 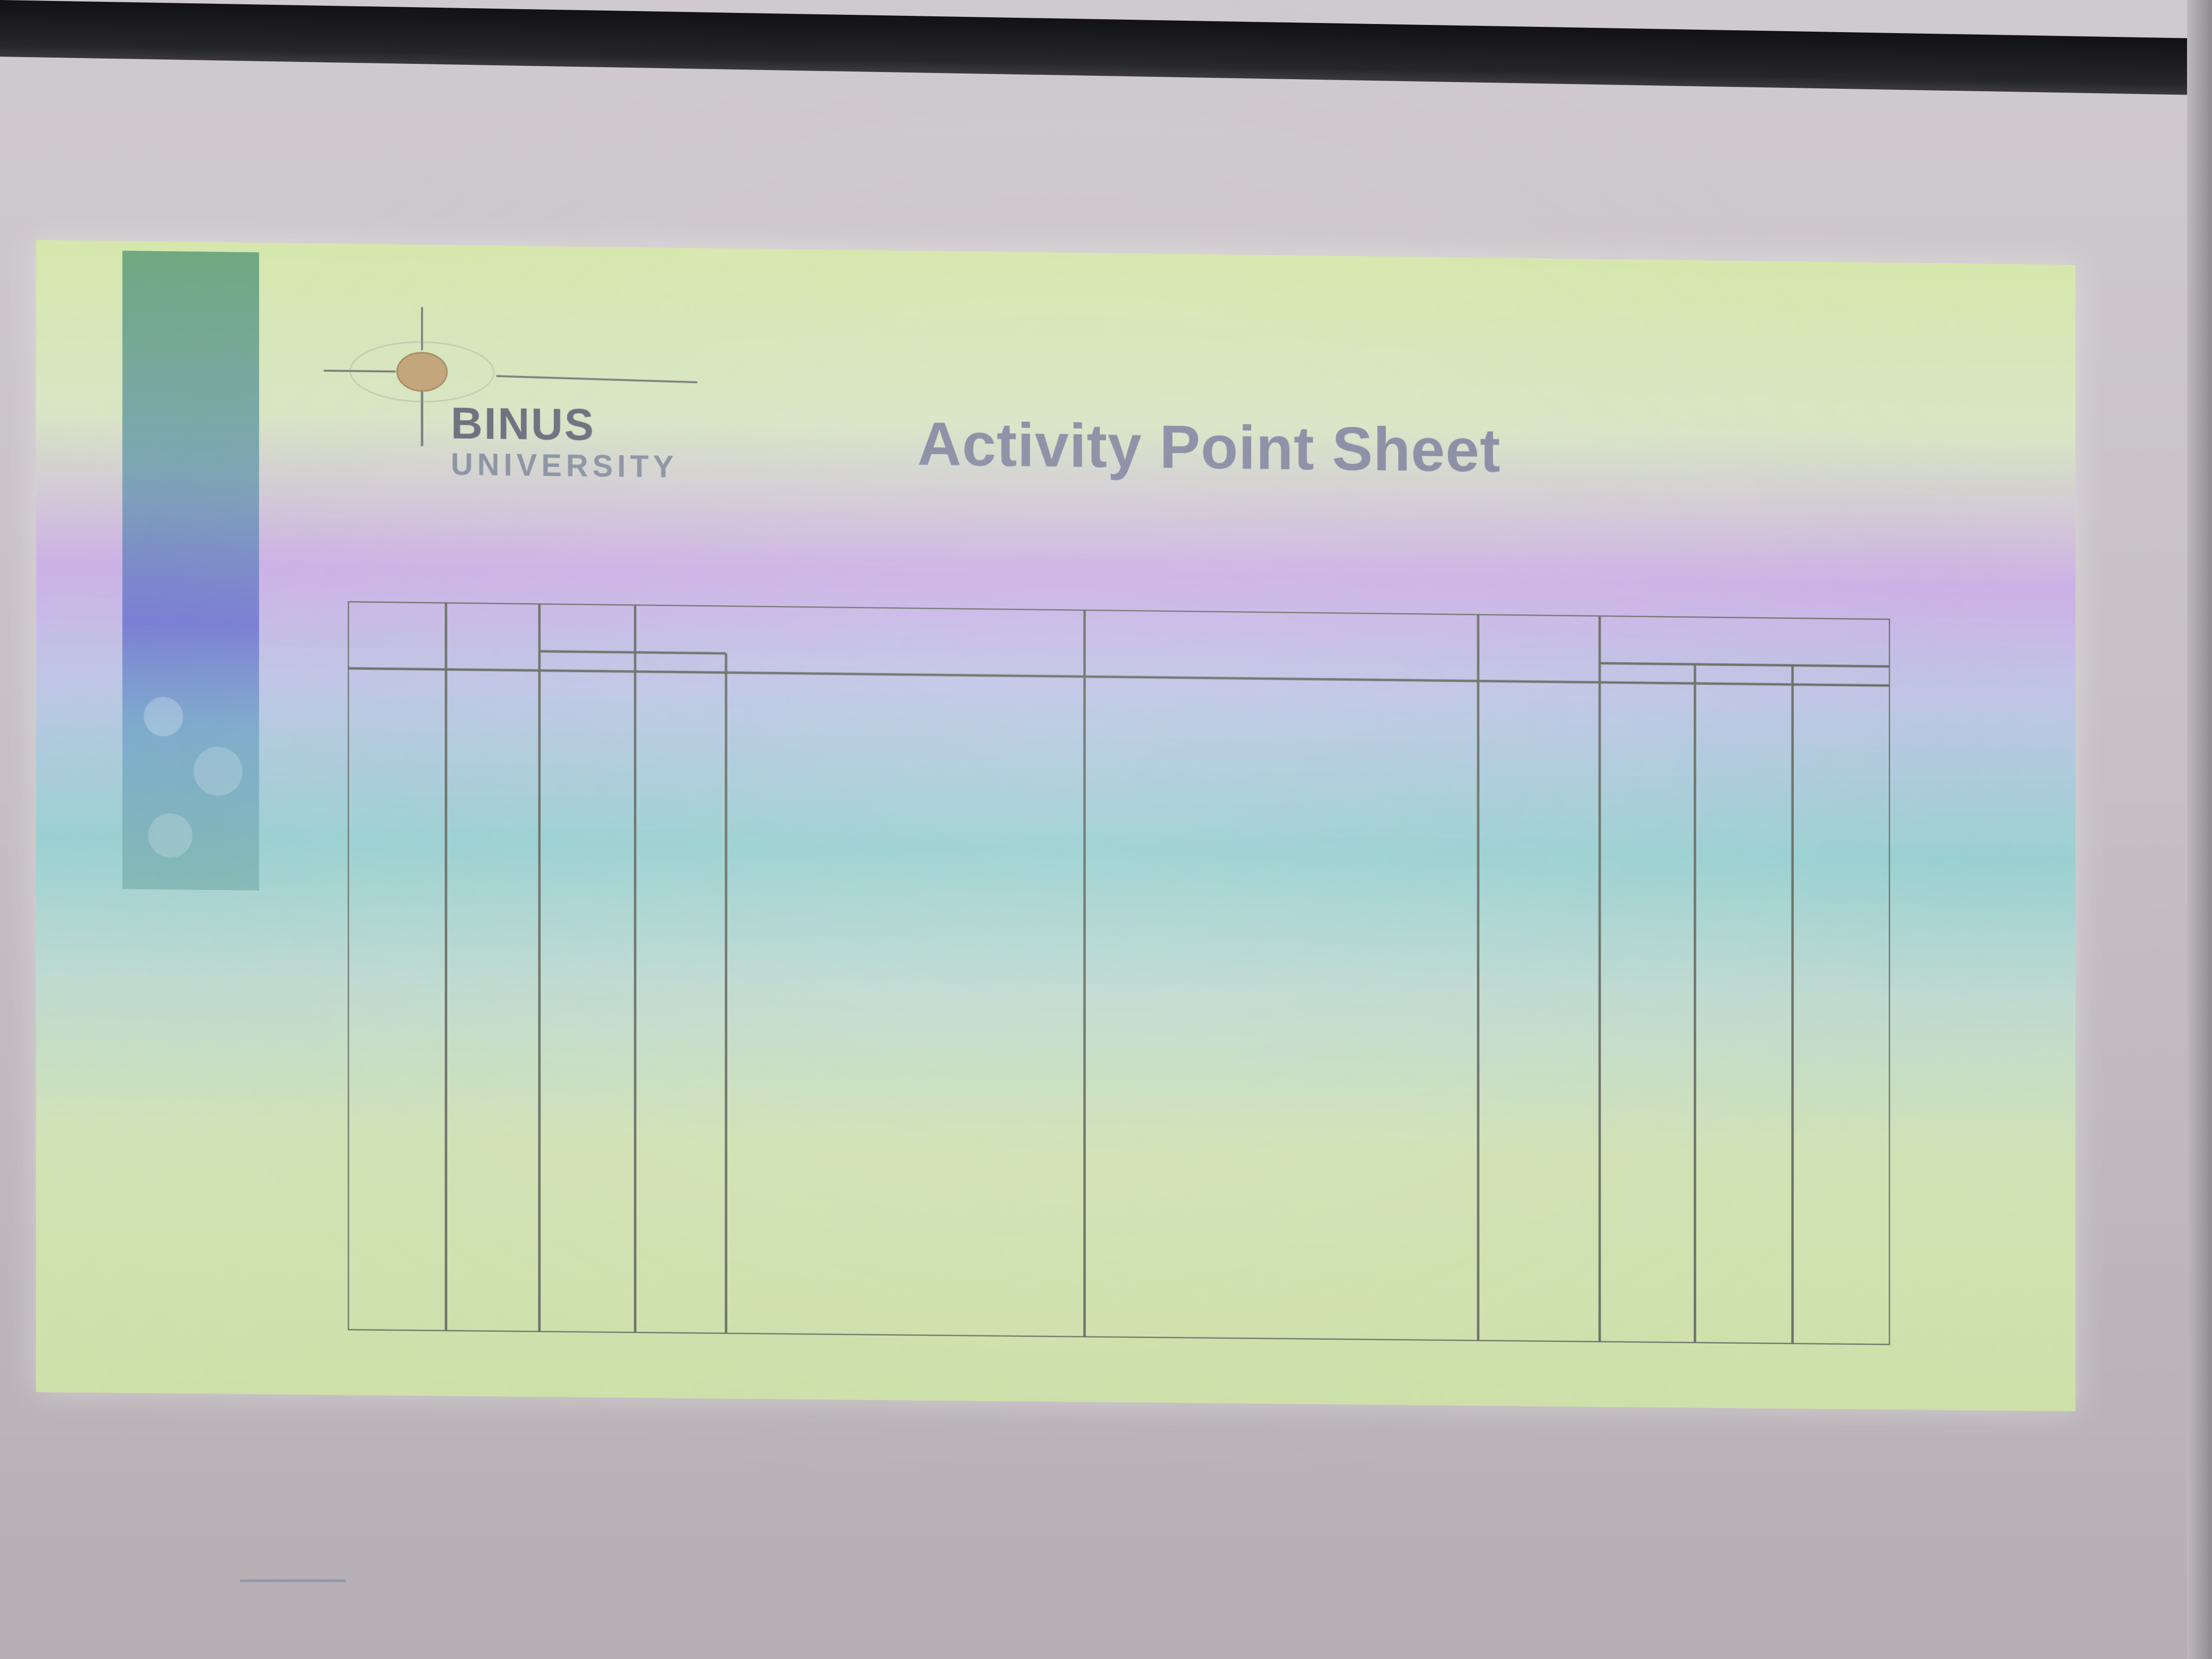 What do you see at coordinates (564, 465) in the screenshot?
I see `logo-subtitle: UNIVERSITY` at bounding box center [564, 465].